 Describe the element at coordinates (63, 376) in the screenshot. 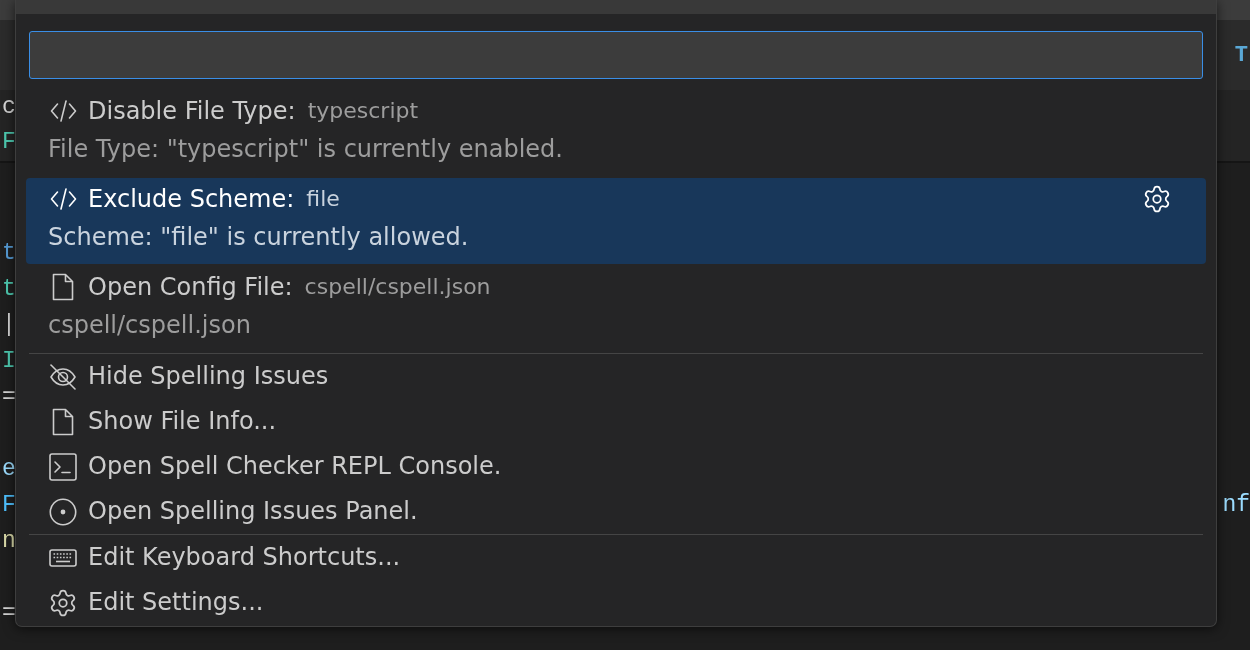

I see `eye-slash-icon` at that location.